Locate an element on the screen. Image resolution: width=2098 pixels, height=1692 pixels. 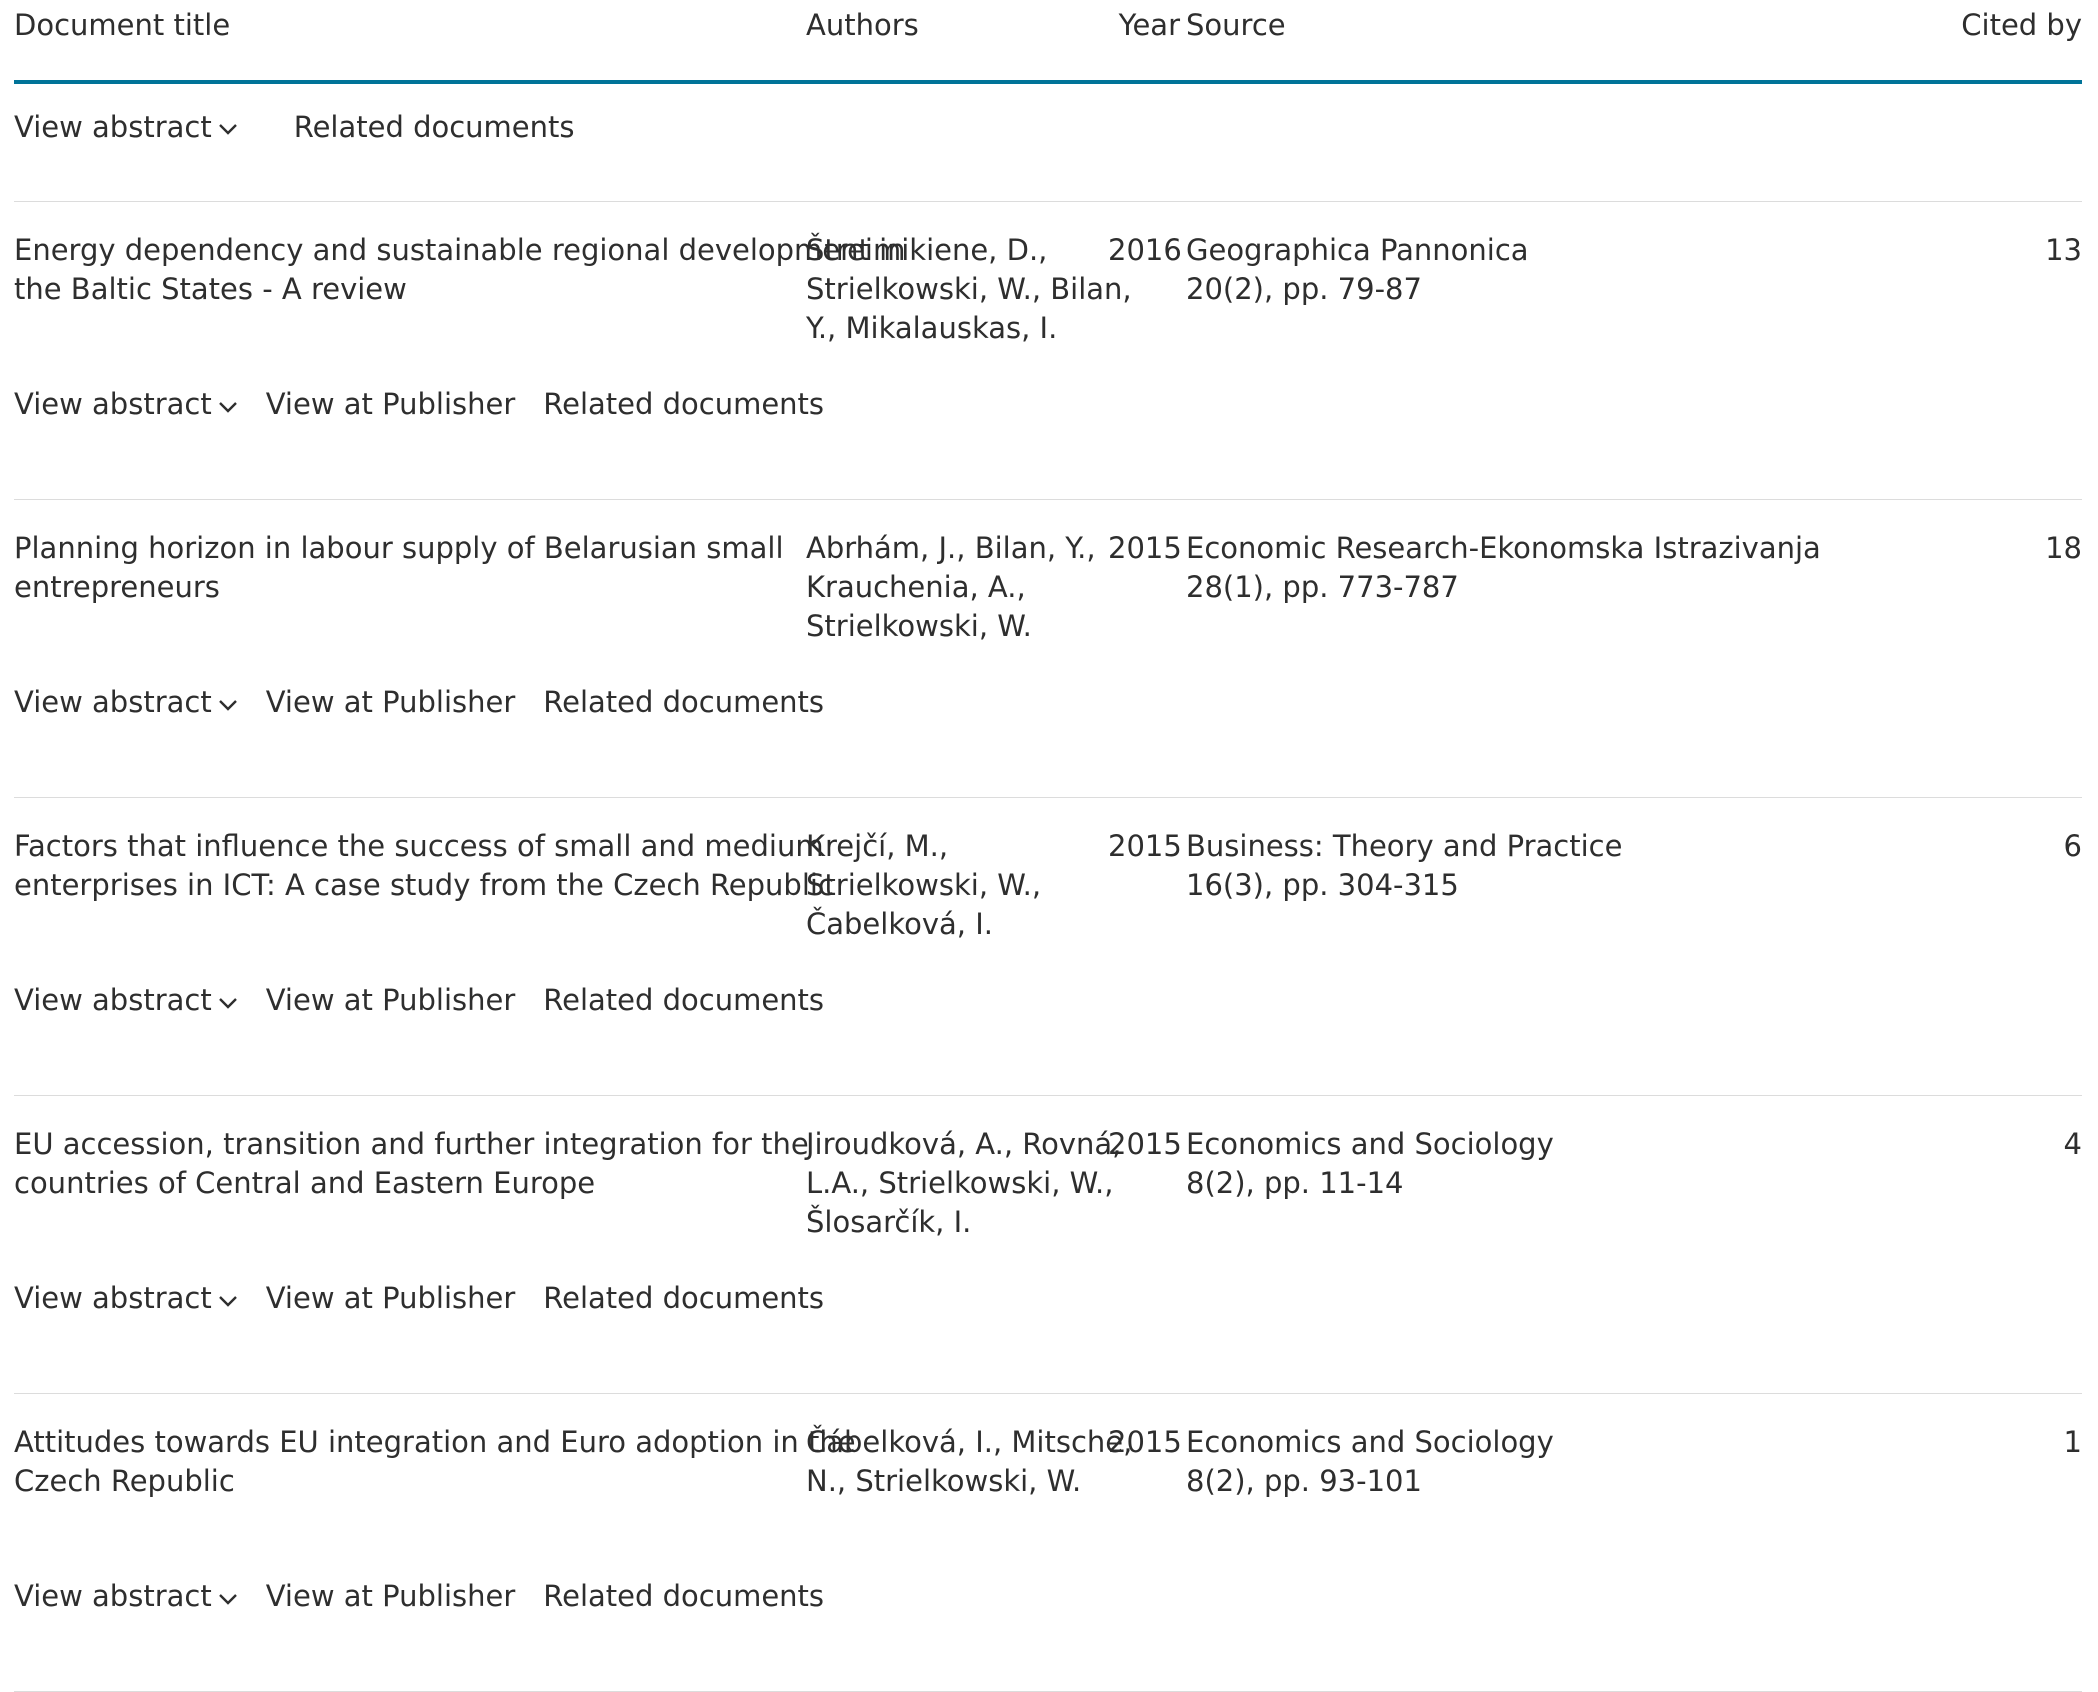
column-header-cited-by: Cited by is located at coordinates (2002, 25).